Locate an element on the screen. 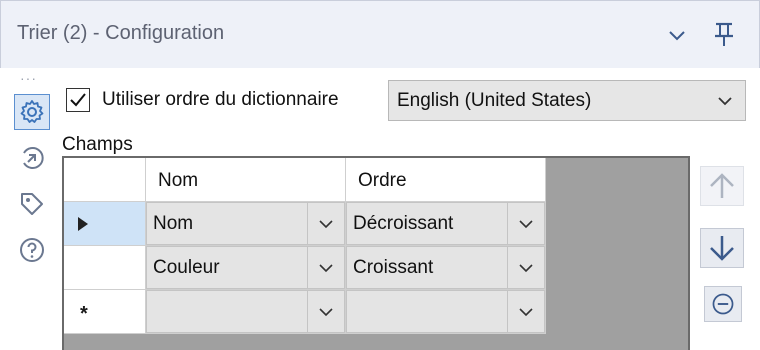 This screenshot has height=350, width=760. order-combo is located at coordinates (445, 311).